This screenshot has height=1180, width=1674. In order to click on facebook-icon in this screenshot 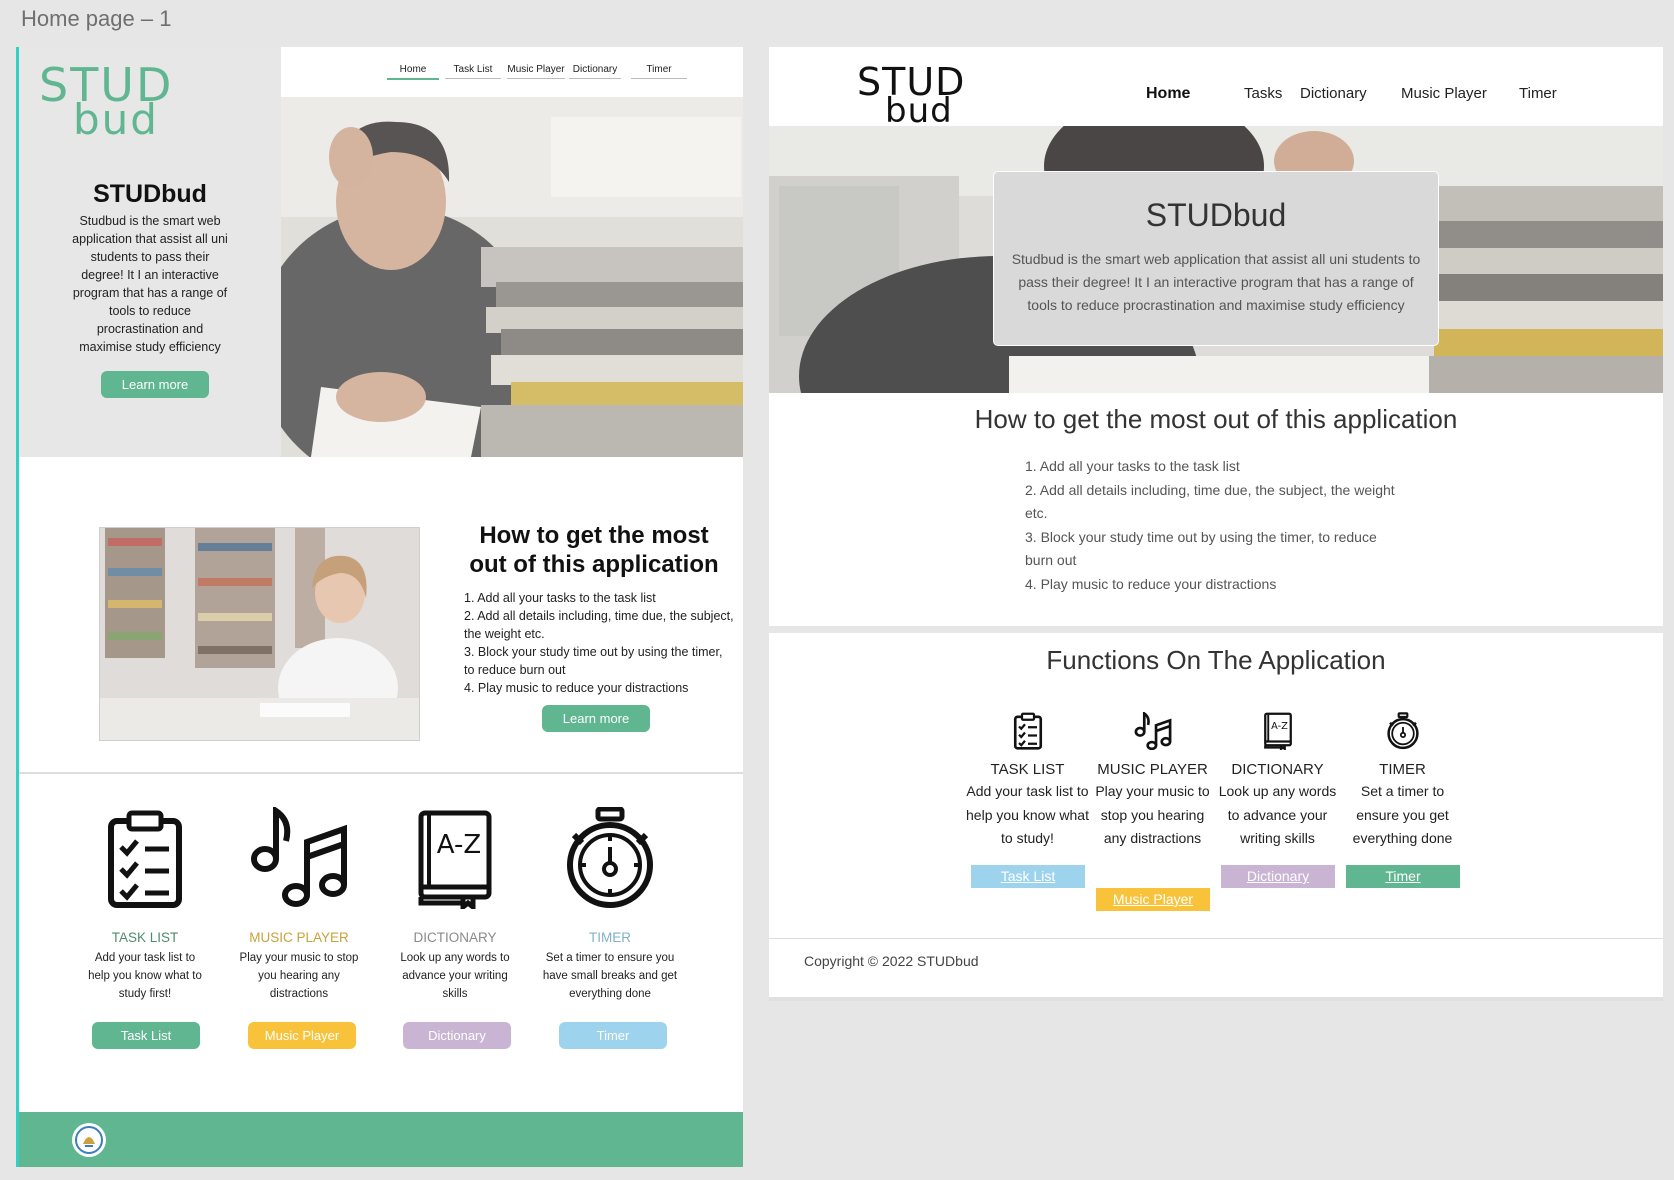, I will do `click(601, 1069)`.